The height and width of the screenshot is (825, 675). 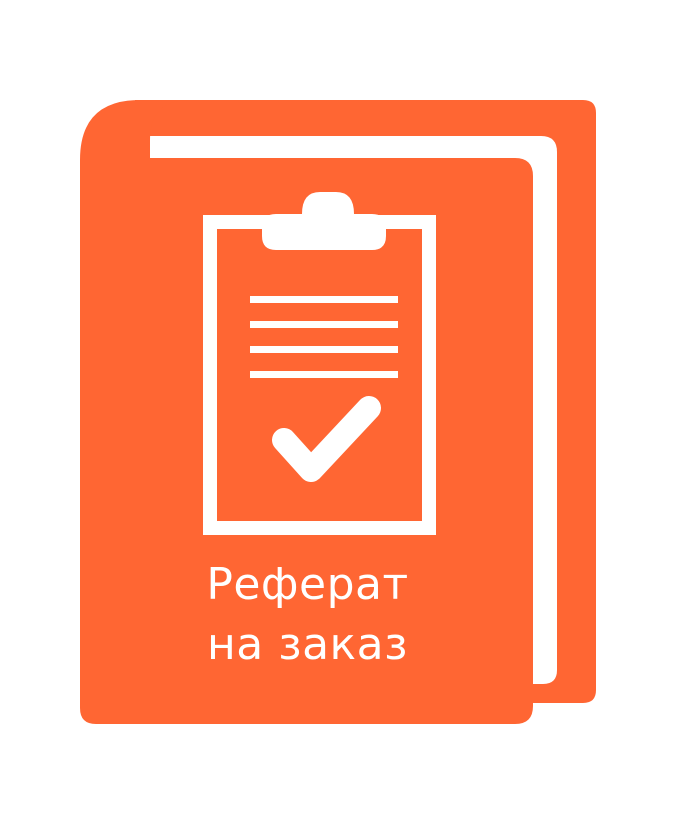 What do you see at coordinates (307, 584) in the screenshot?
I see `logo-title-line1: Реферат` at bounding box center [307, 584].